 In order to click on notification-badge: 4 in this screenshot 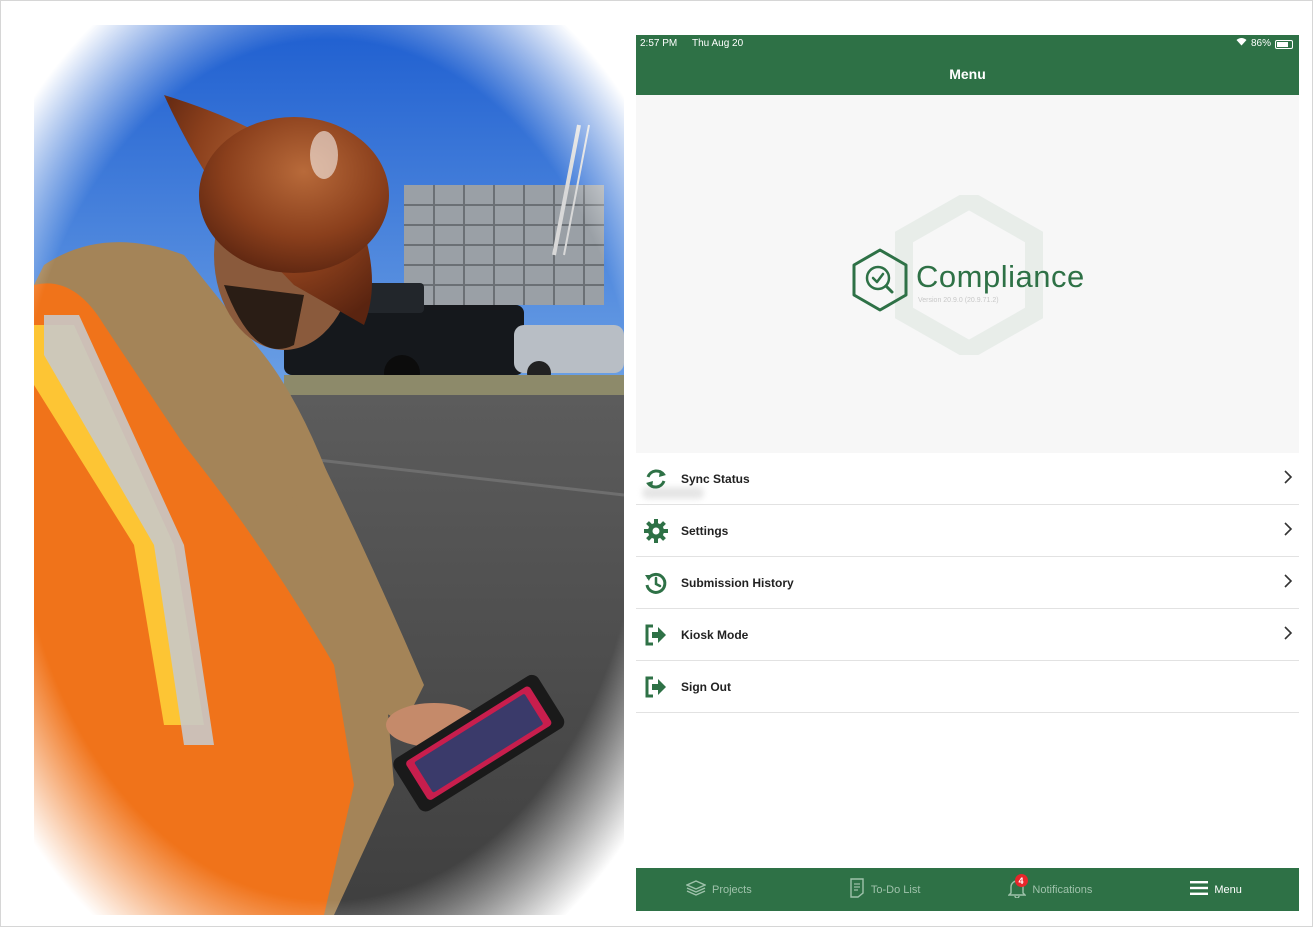, I will do `click(1021, 880)`.